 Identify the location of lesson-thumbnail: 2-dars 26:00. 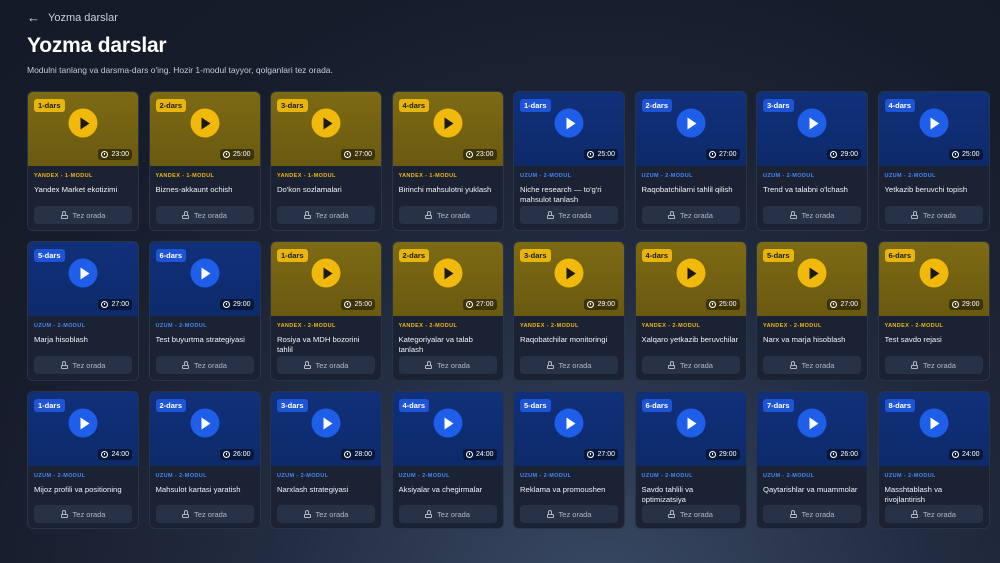
(204, 429).